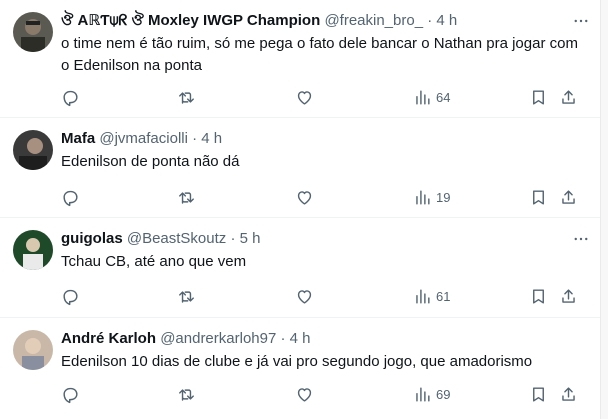  I want to click on tweet-header: André Karloh @andrerkarloh97 · 4 h, so click(310, 339).